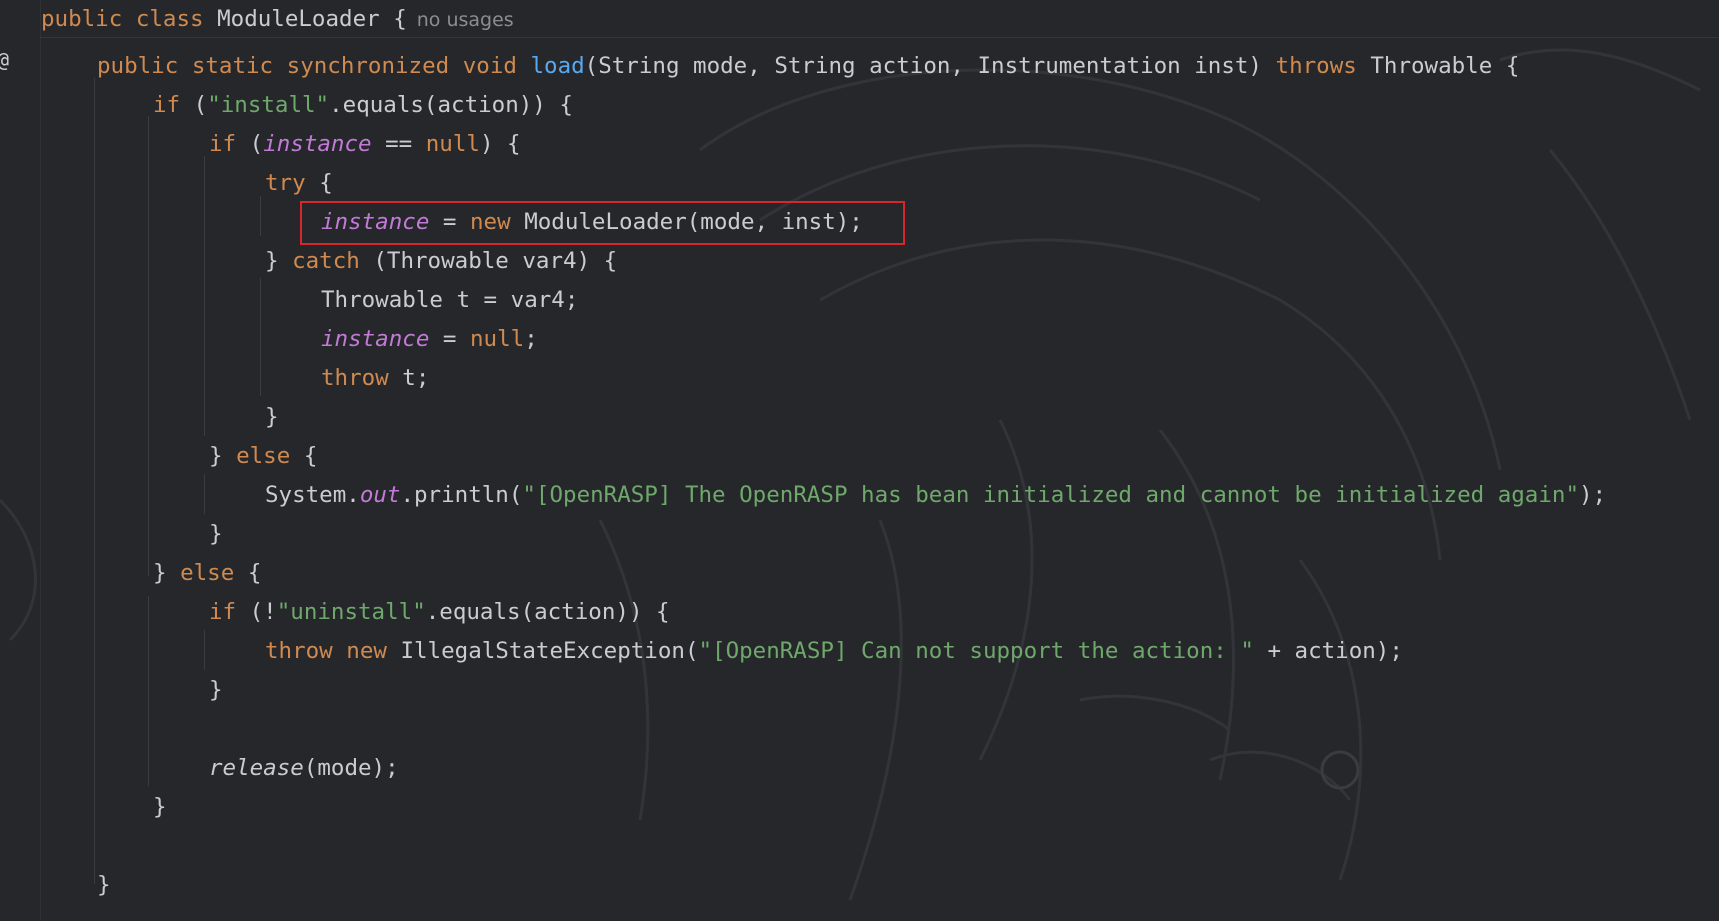 The image size is (1719, 921). I want to click on header-separator, so click(879, 37).